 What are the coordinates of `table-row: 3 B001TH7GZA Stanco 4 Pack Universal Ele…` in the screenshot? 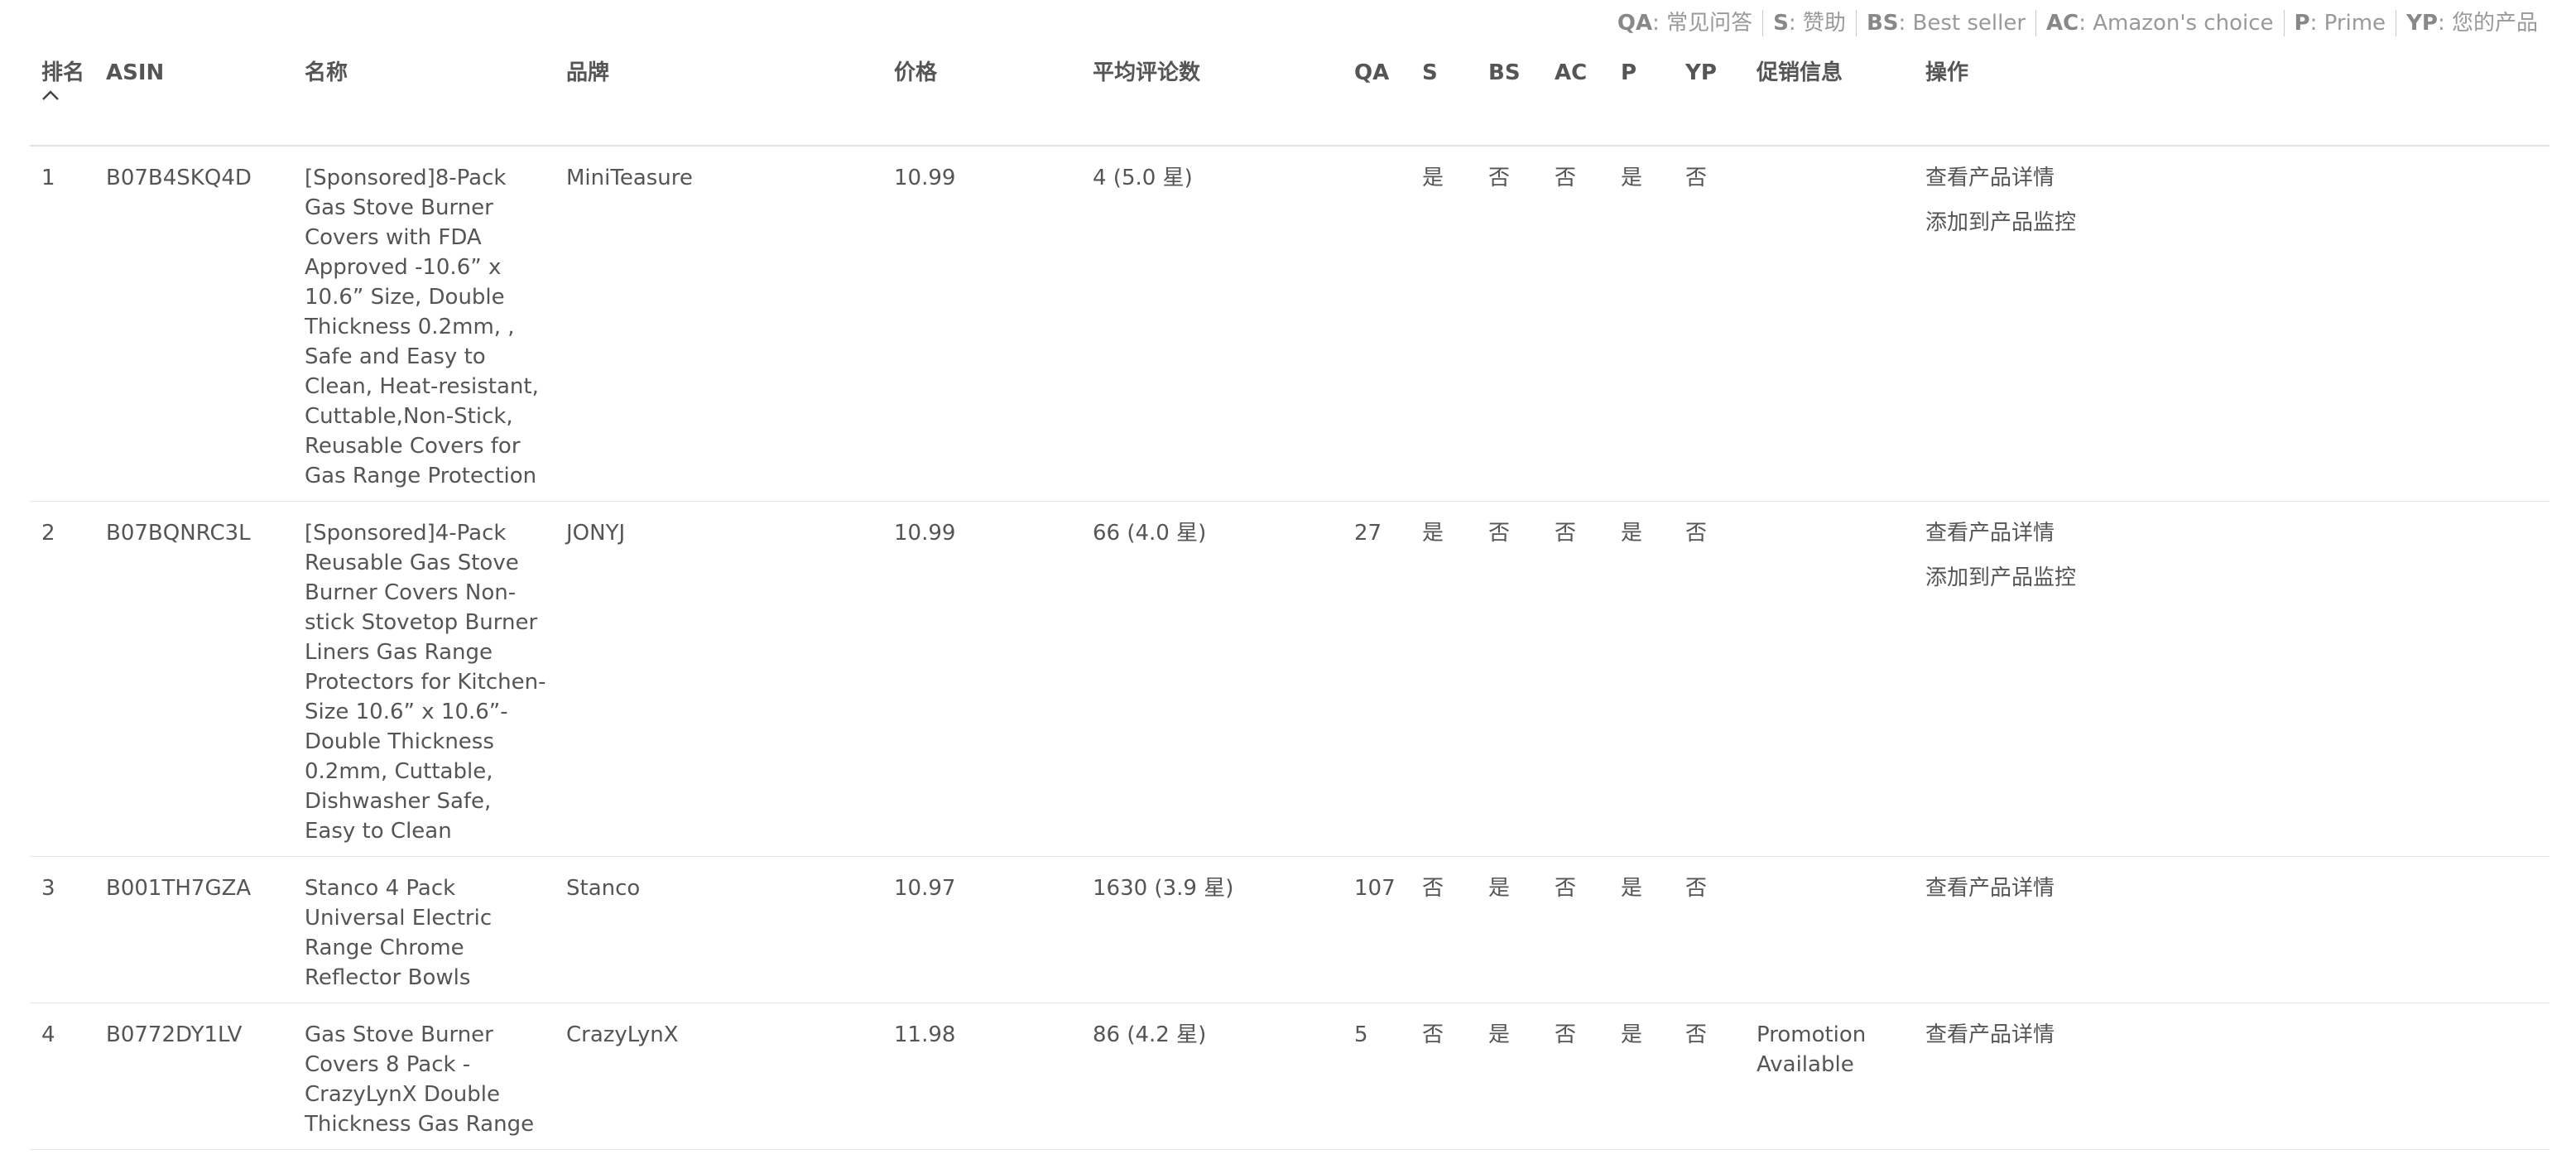 It's located at (1290, 929).